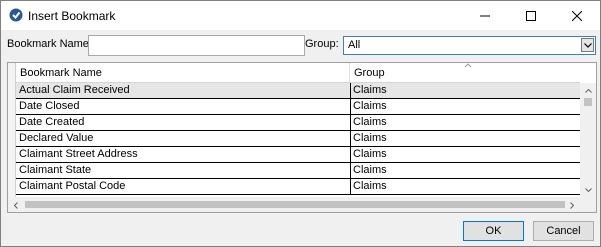 Image resolution: width=601 pixels, height=247 pixels. What do you see at coordinates (12, 130) in the screenshot?
I see `row-header-column` at bounding box center [12, 130].